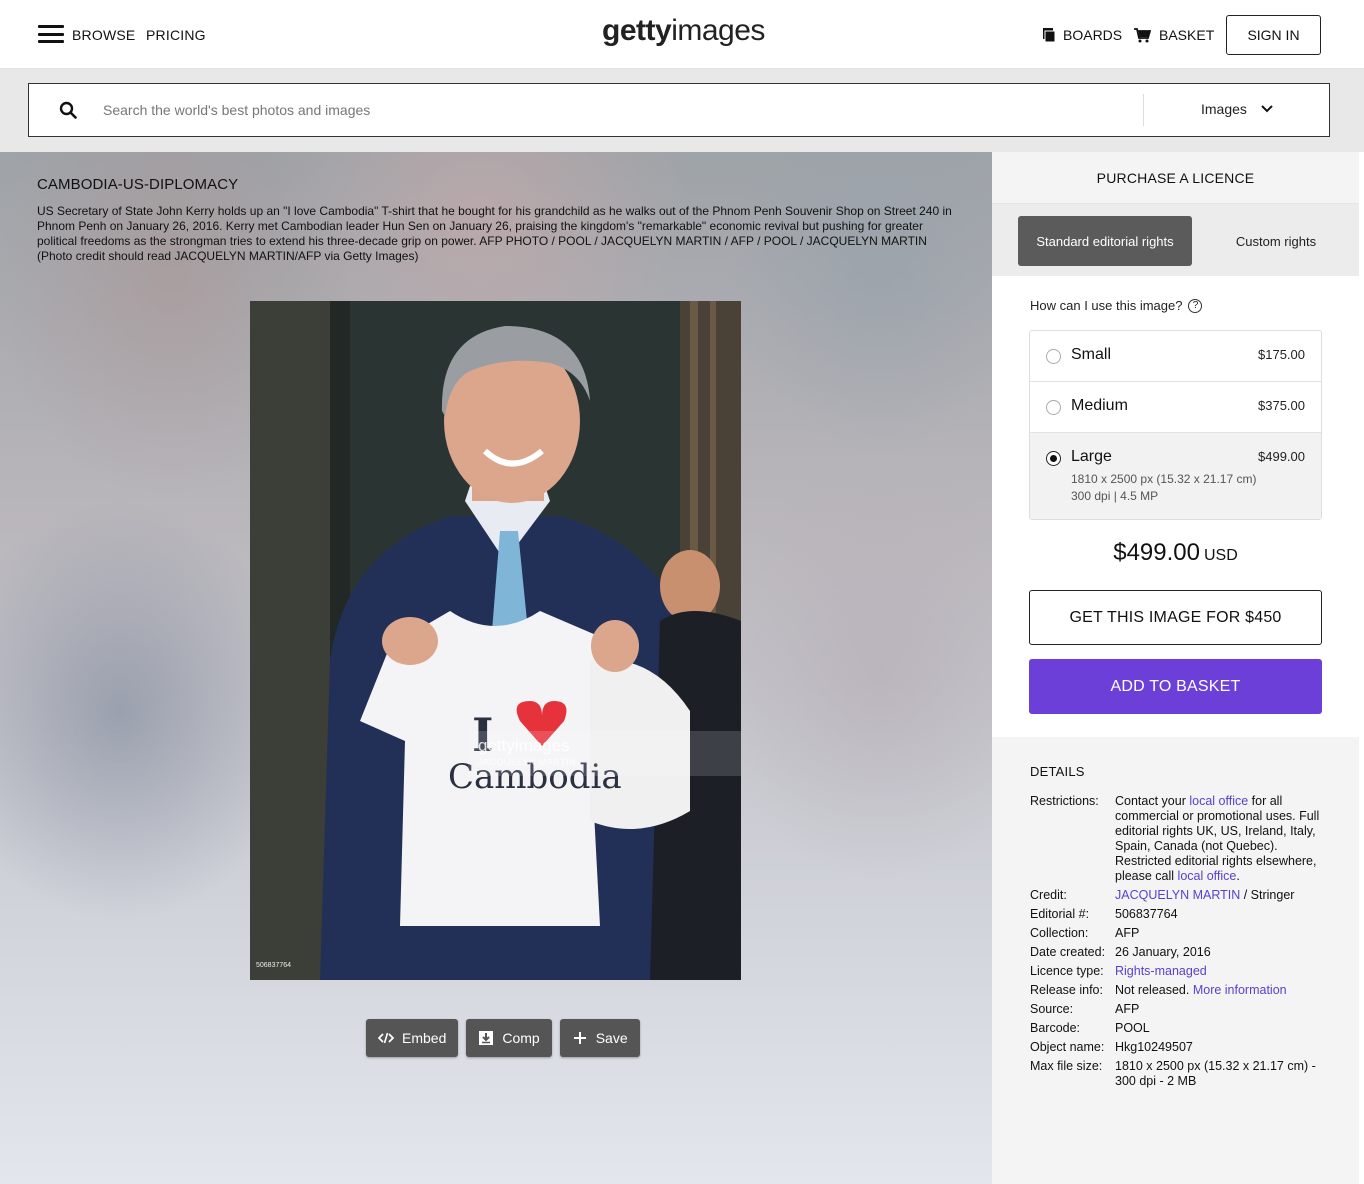  I want to click on size-name: Small, so click(1091, 354).